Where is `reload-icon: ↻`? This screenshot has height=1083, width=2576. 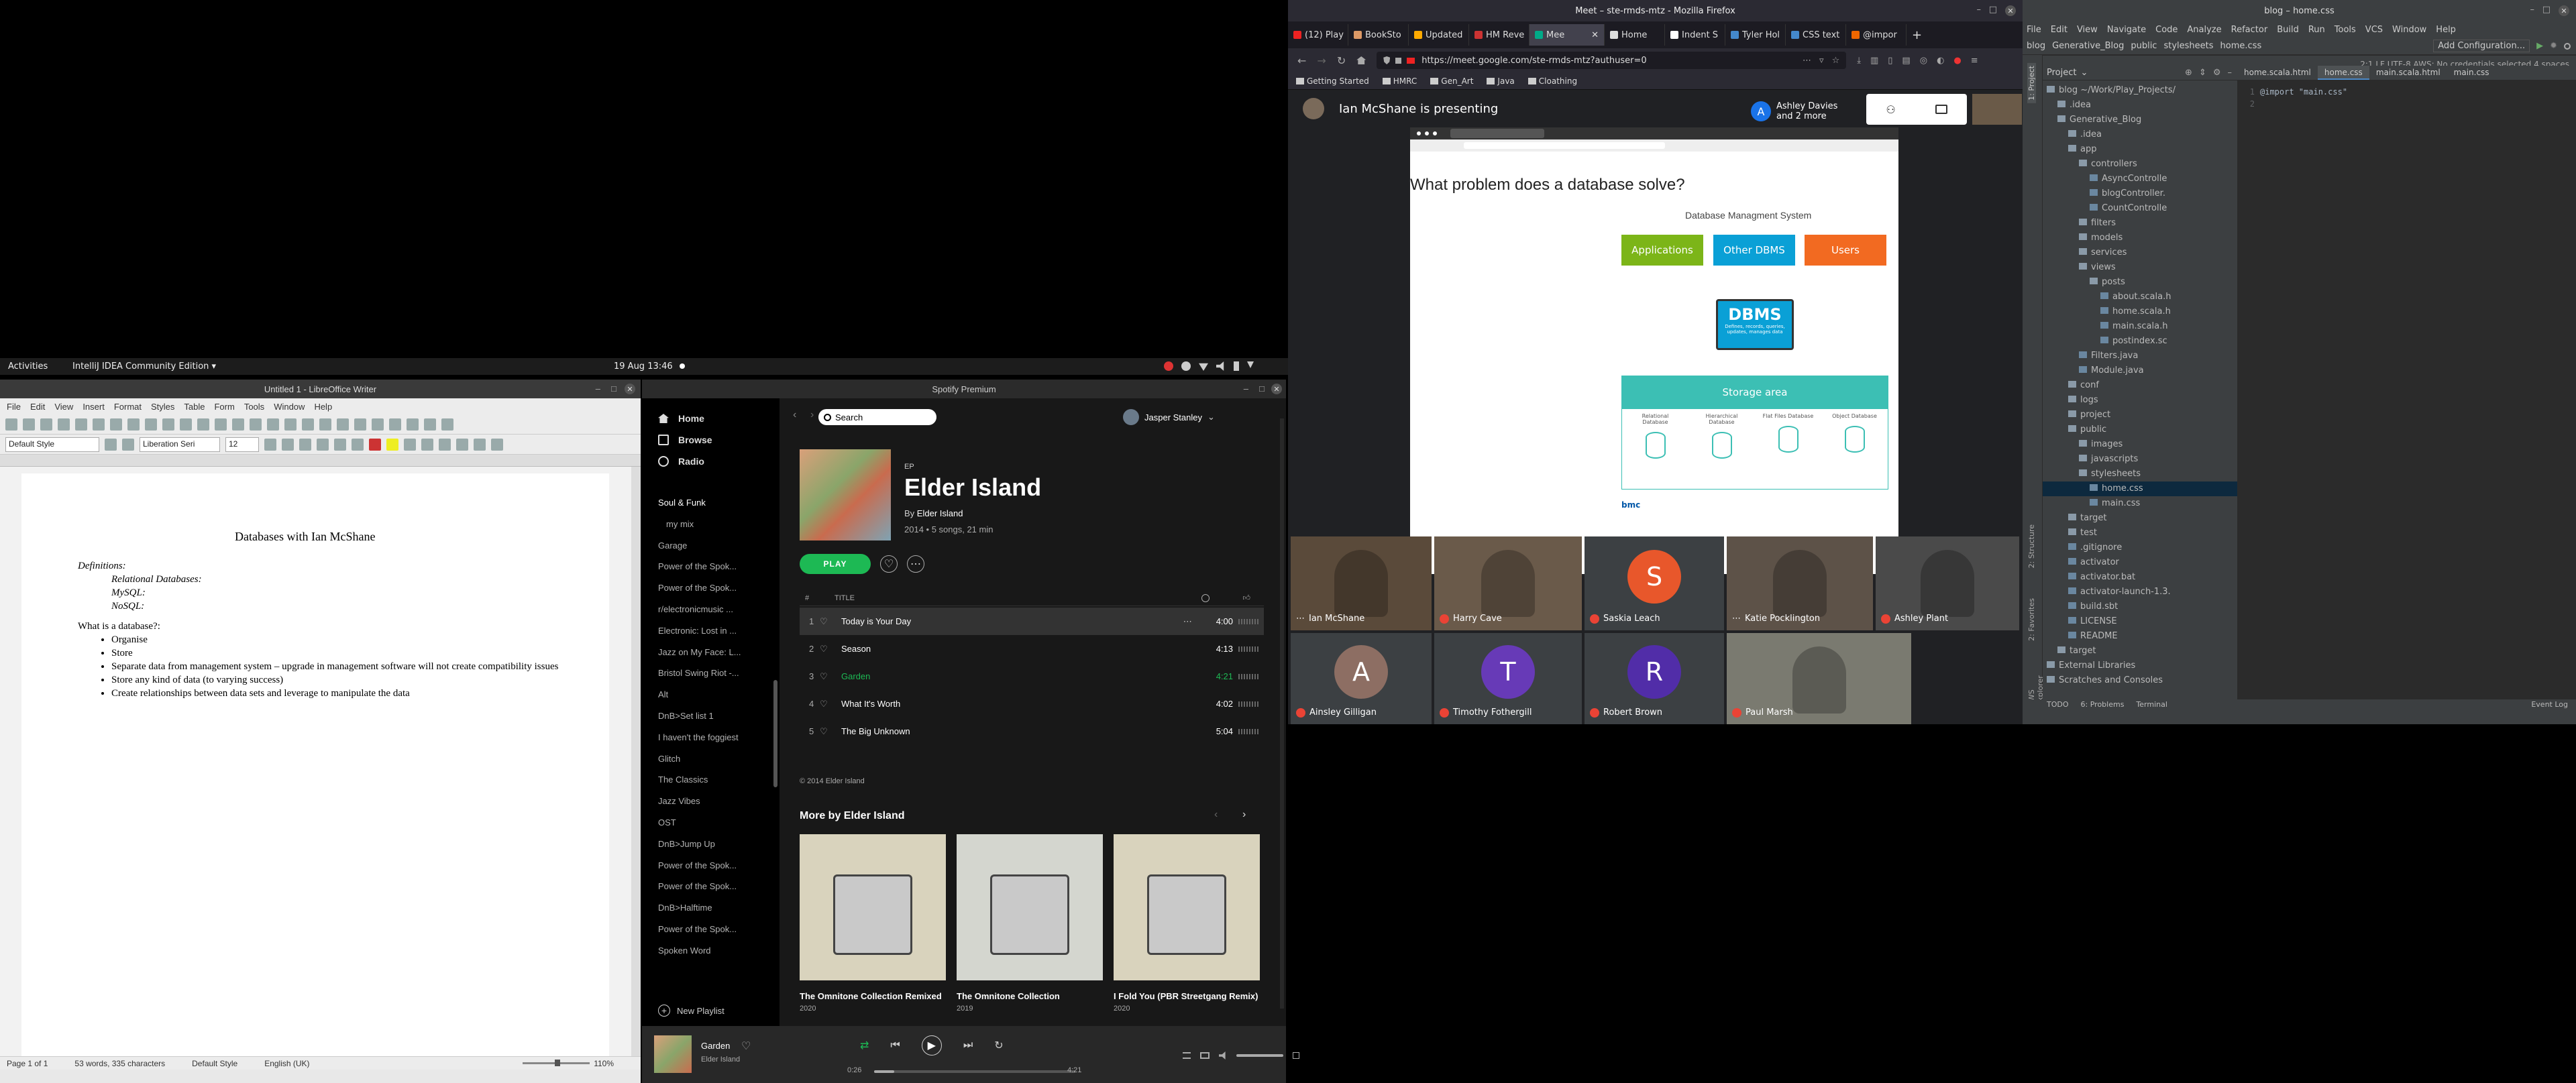 reload-icon: ↻ is located at coordinates (1341, 60).